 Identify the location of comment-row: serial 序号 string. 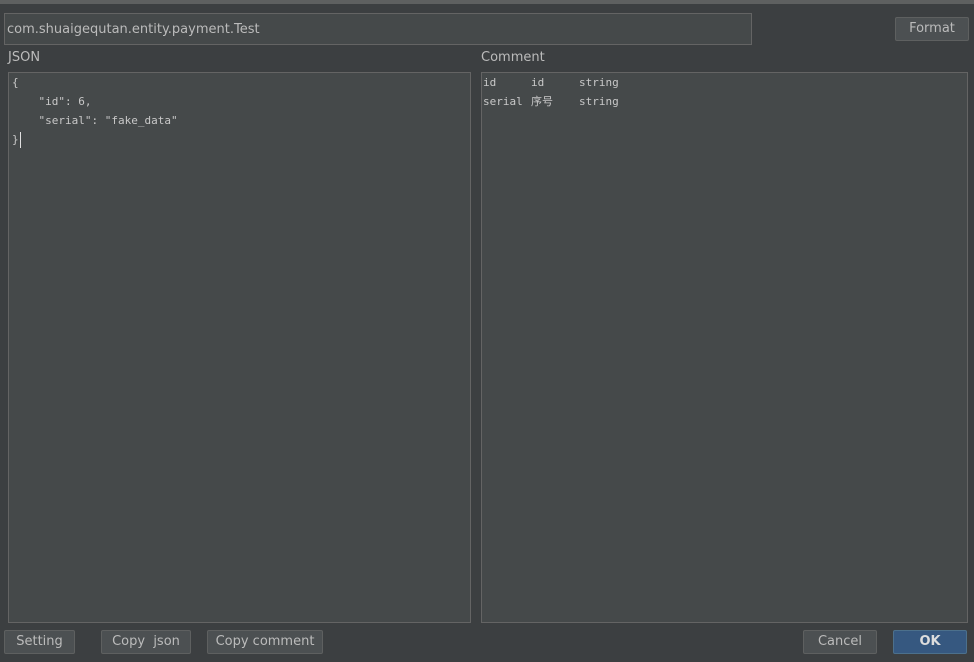
(551, 101).